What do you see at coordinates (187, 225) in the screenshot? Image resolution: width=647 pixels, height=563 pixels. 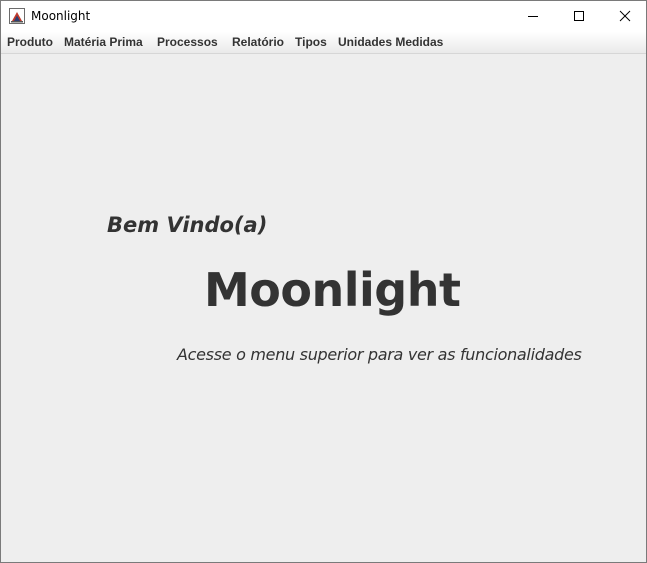 I see `welcome-label: Bem Vindo(a)` at bounding box center [187, 225].